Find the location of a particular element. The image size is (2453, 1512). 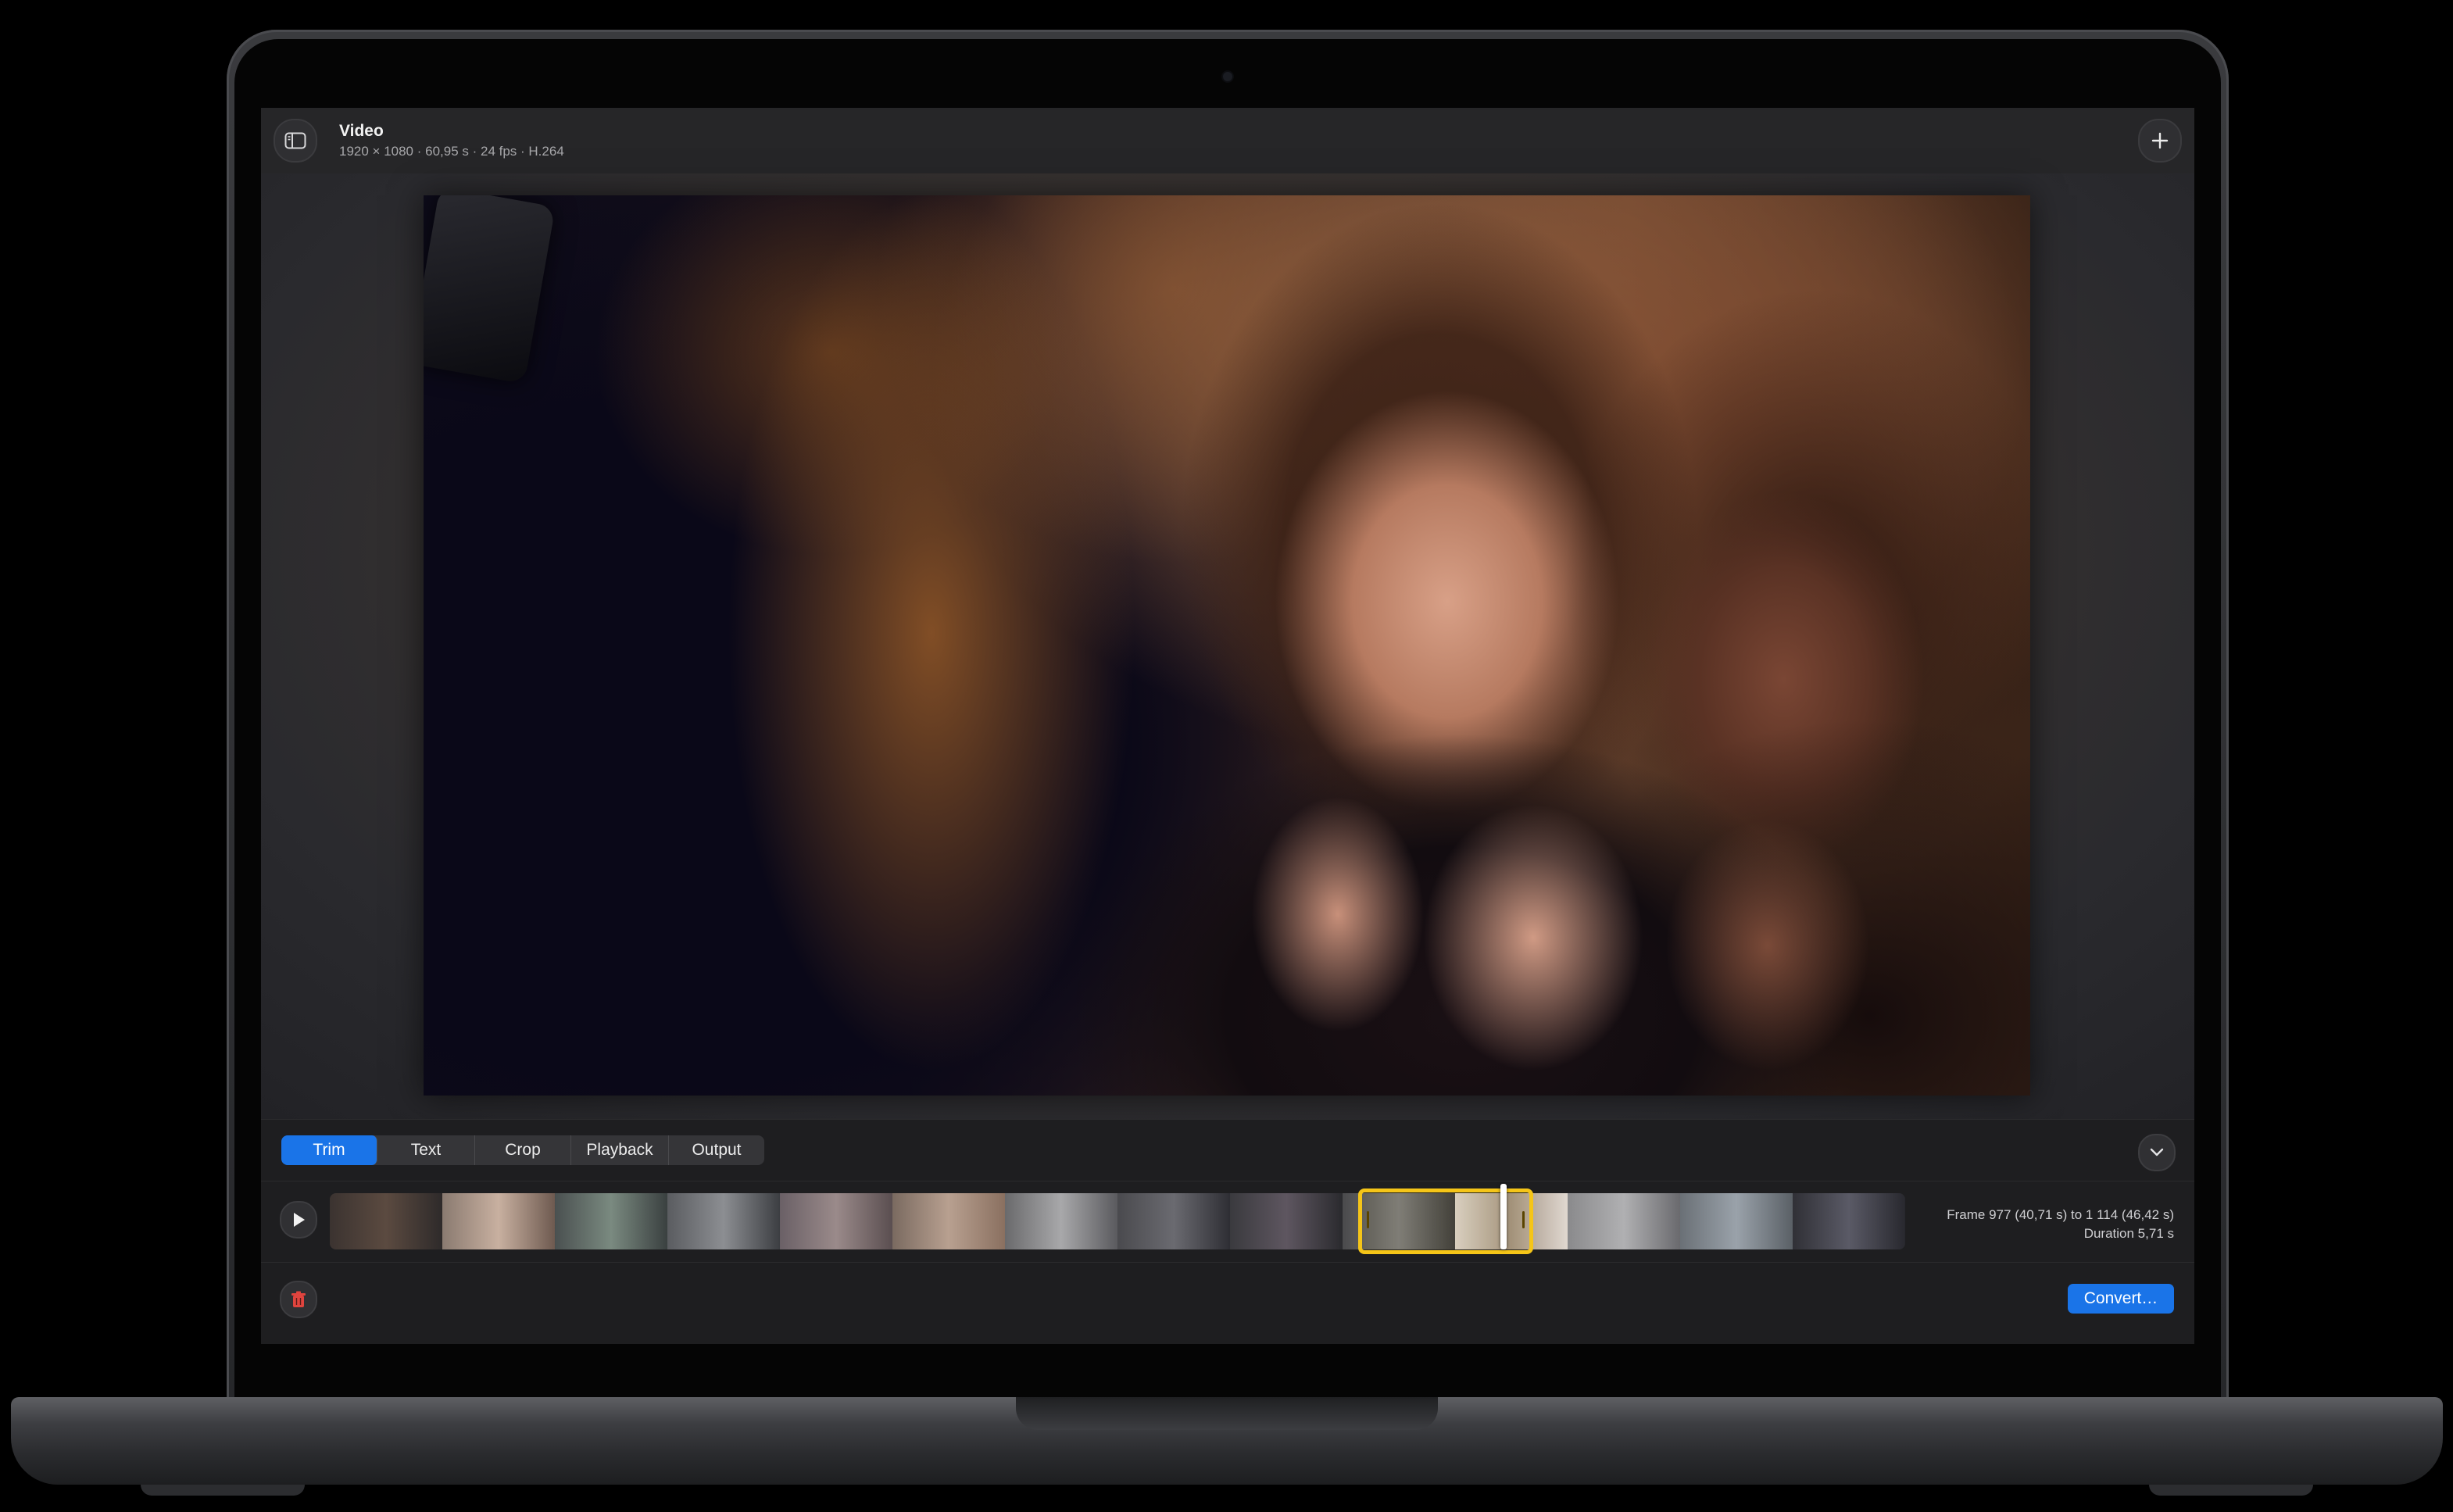

timeline-filmstrip is located at coordinates (1117, 1221).